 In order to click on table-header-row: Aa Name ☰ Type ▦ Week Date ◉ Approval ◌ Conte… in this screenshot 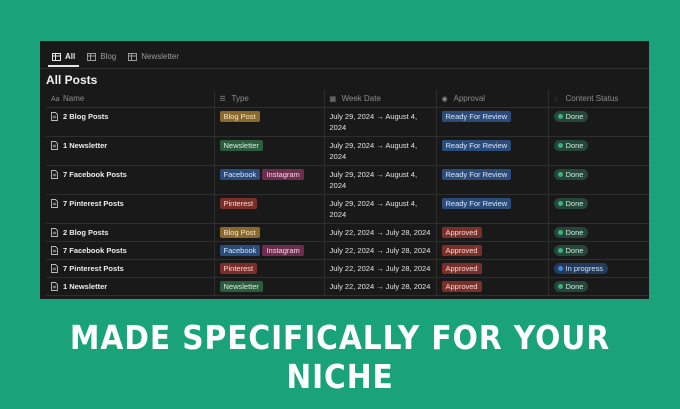, I will do `click(347, 99)`.